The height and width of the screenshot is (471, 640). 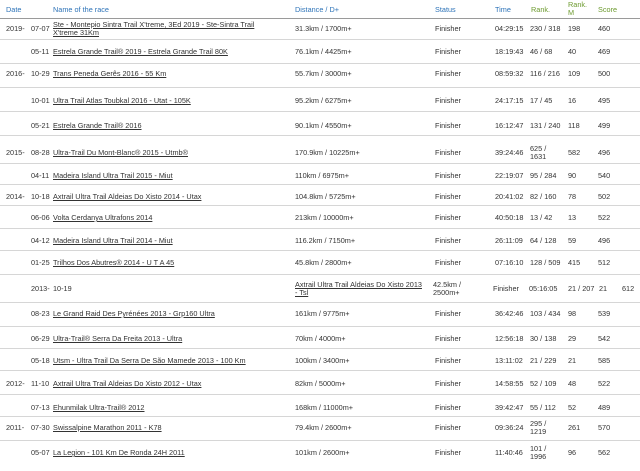 What do you see at coordinates (62, 288) in the screenshot?
I see `race-date: 10-19` at bounding box center [62, 288].